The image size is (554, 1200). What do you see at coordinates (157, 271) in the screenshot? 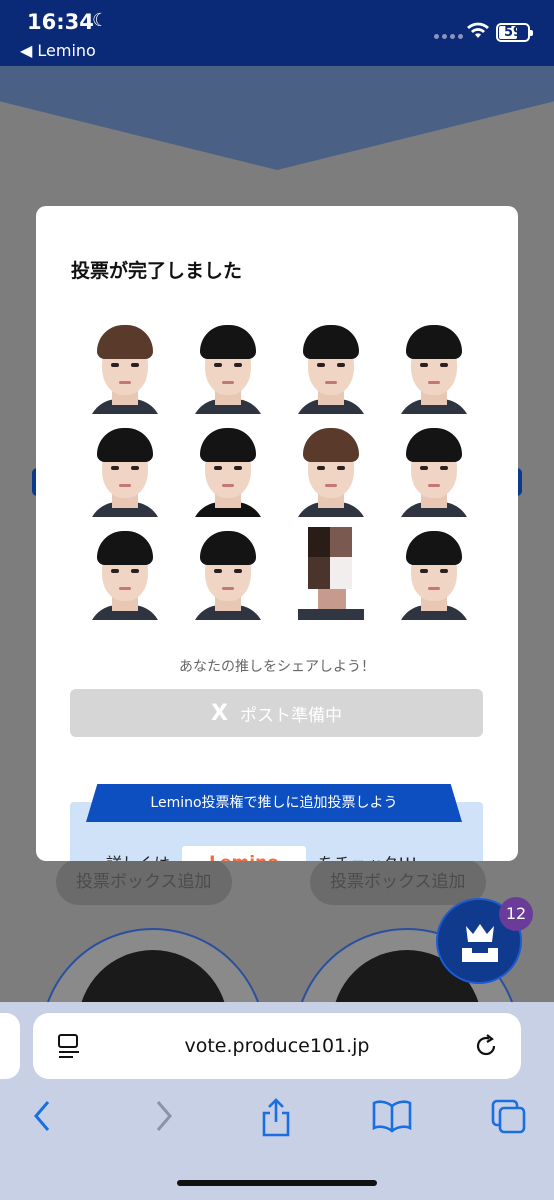
I see `modal-title: 投票が完了しました` at bounding box center [157, 271].